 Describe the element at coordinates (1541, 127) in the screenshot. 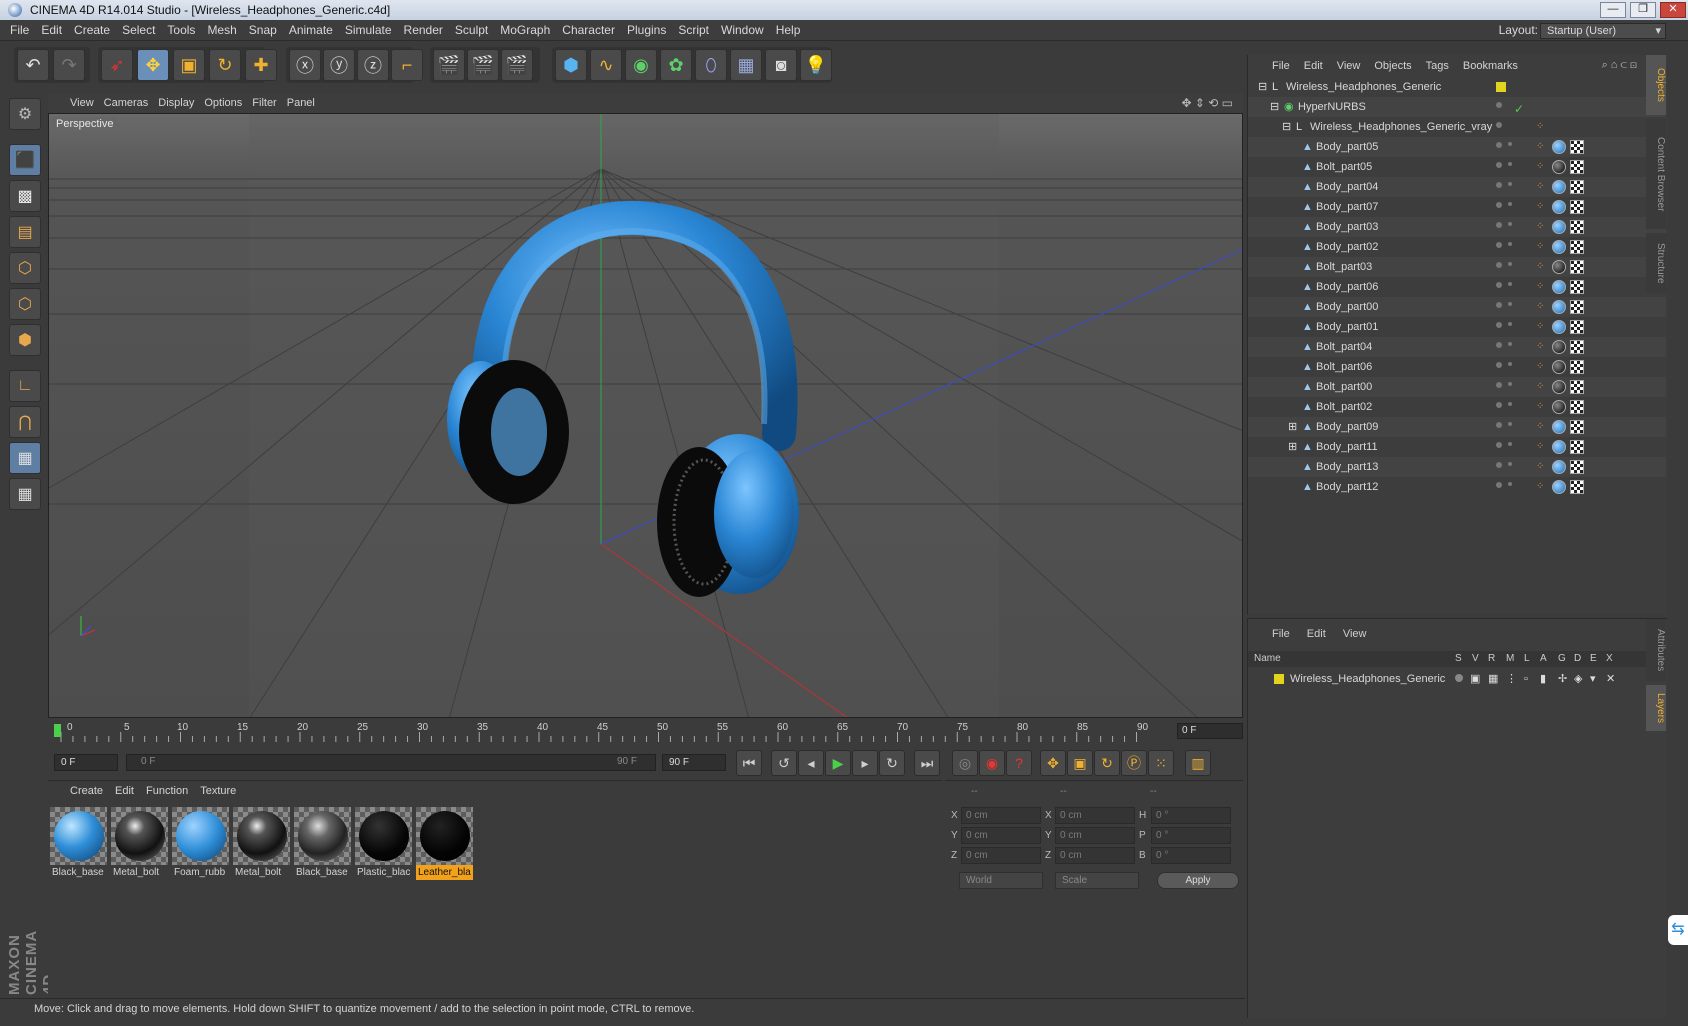

I see `tag-icon: ⁘` at that location.